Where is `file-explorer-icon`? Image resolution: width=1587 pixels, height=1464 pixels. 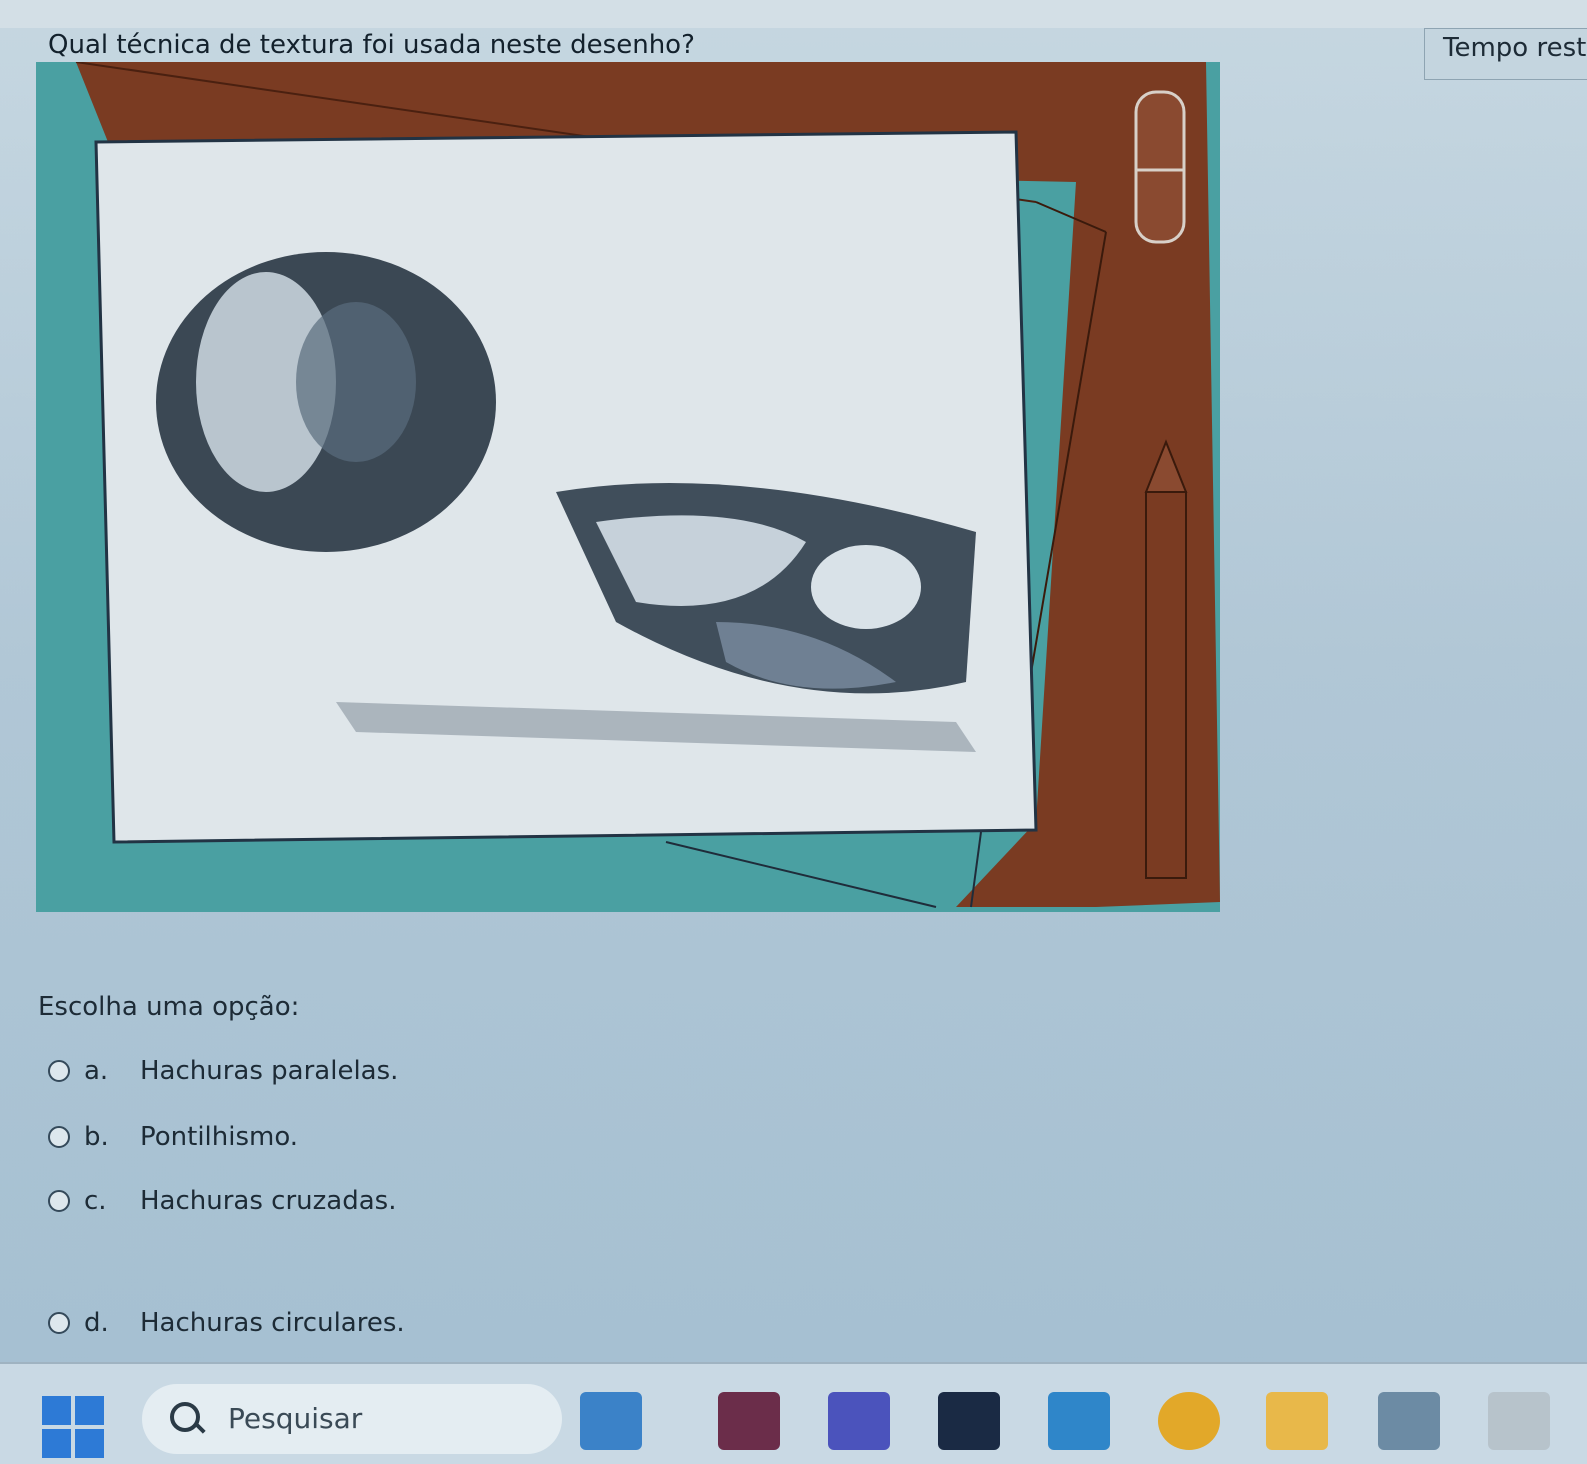 file-explorer-icon is located at coordinates (1297, 1421).